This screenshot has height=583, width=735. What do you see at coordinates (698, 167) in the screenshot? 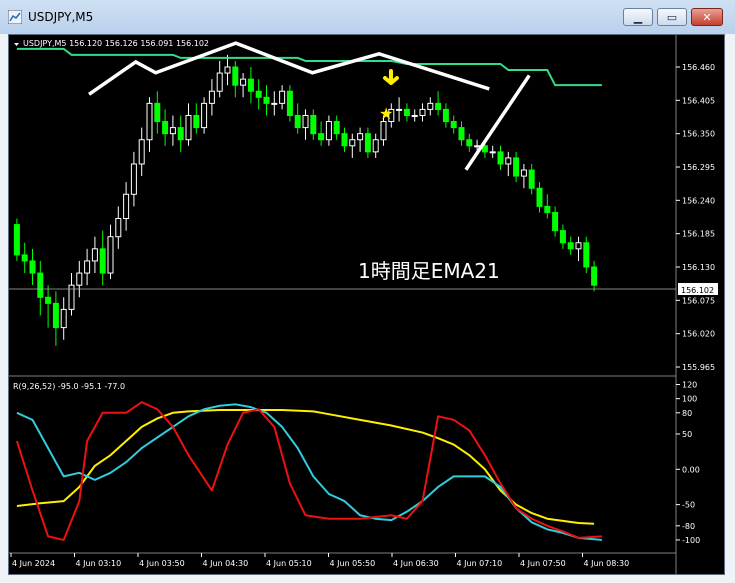
I see `price-tick-label: 156.295` at bounding box center [698, 167].